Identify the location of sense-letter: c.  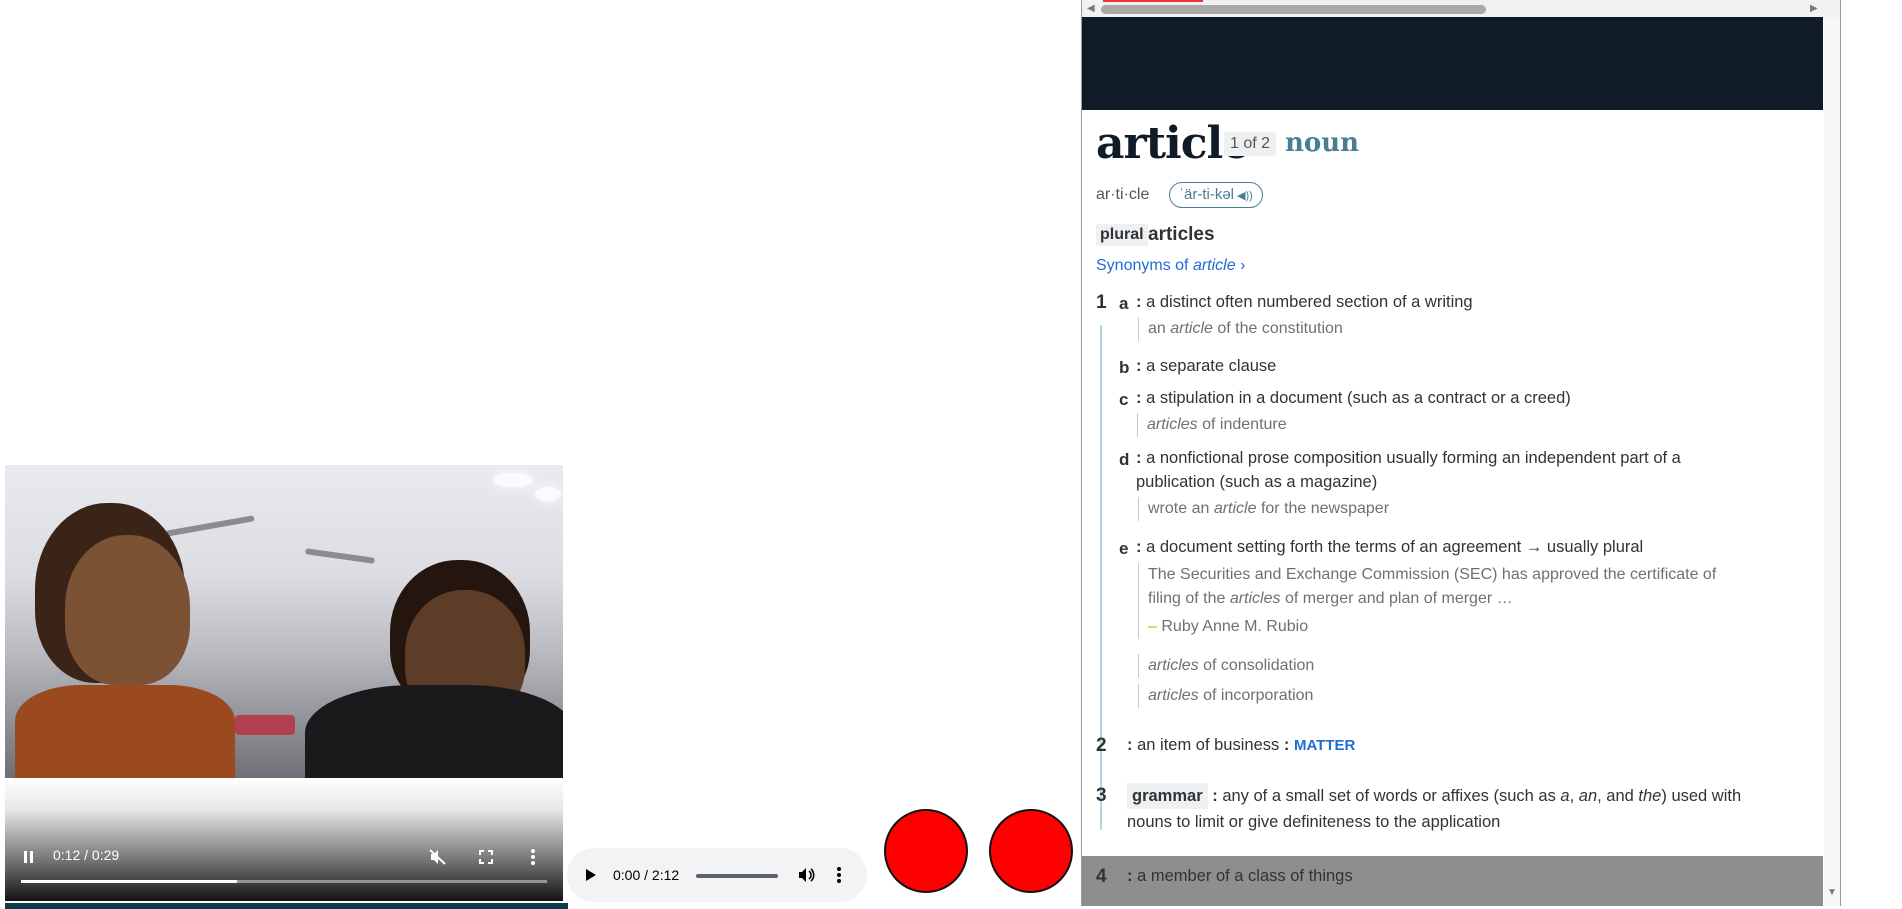
(1124, 399).